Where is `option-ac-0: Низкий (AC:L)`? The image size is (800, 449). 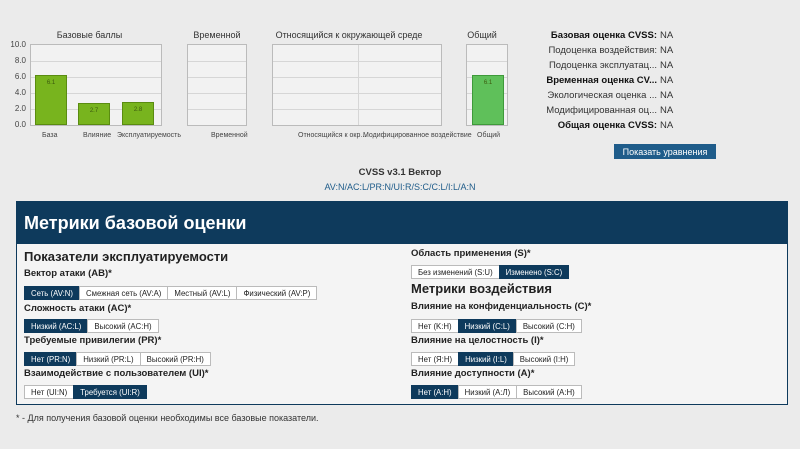 option-ac-0: Низкий (AC:L) is located at coordinates (56, 326).